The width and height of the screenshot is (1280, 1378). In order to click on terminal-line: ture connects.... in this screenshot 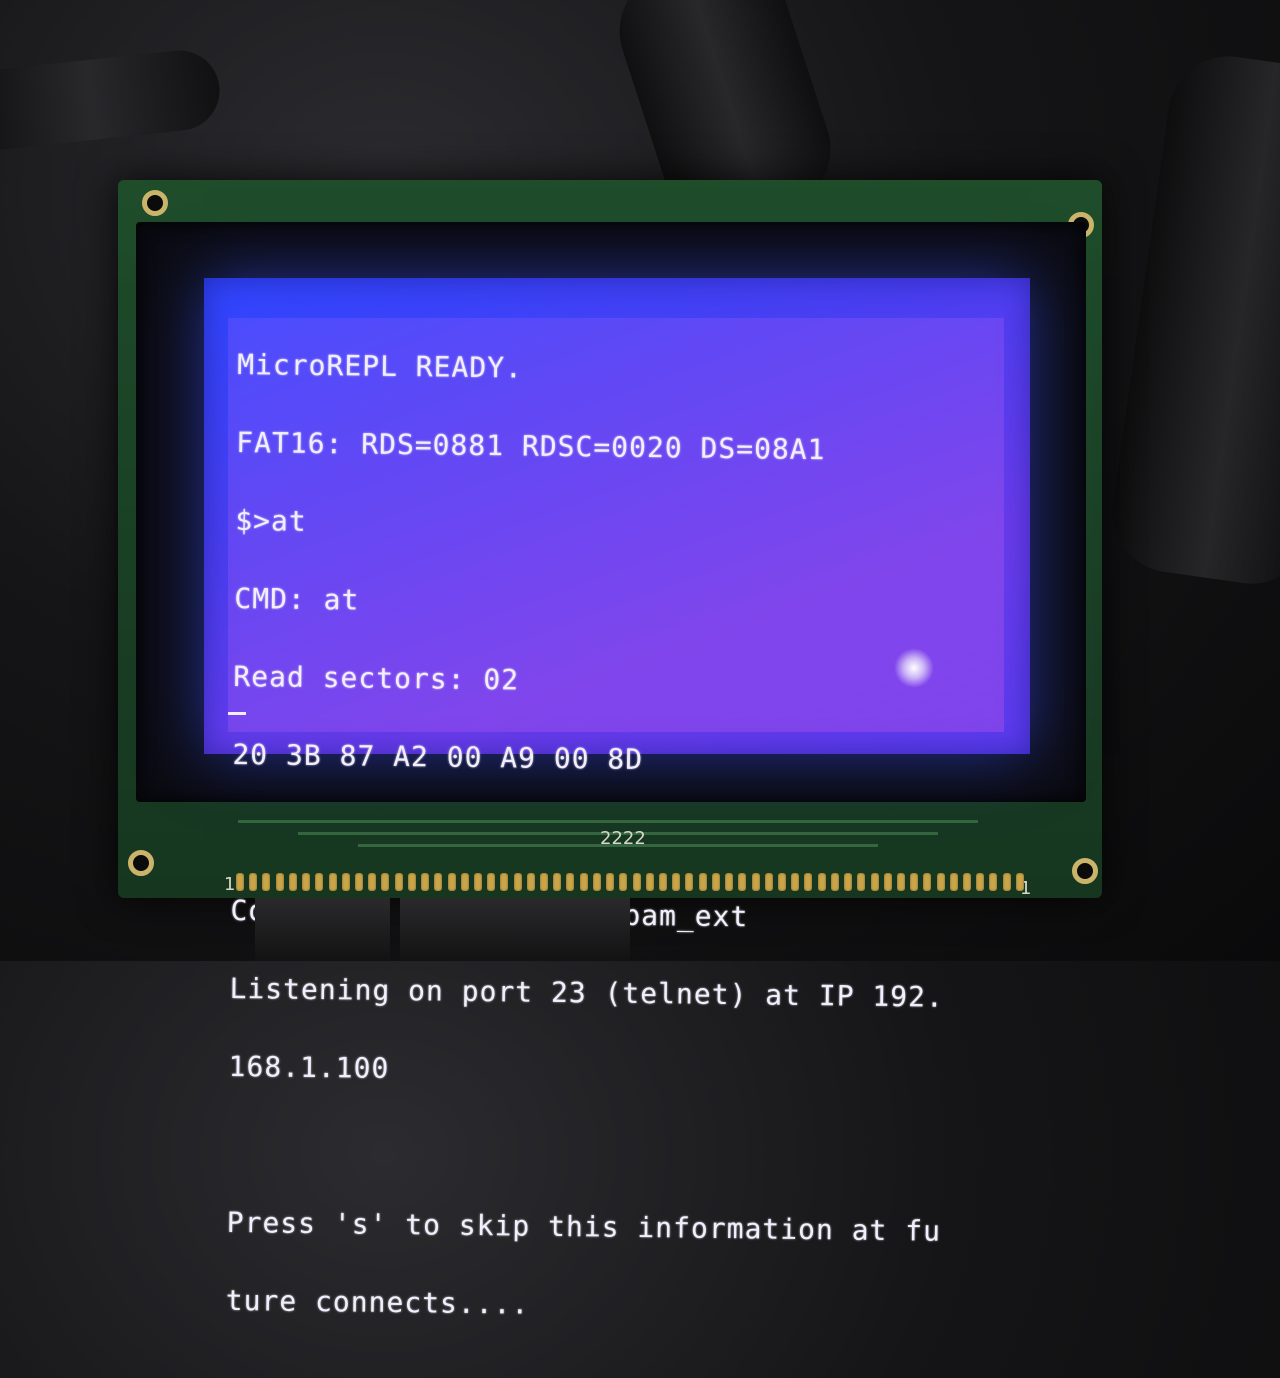, I will do `click(377, 1302)`.